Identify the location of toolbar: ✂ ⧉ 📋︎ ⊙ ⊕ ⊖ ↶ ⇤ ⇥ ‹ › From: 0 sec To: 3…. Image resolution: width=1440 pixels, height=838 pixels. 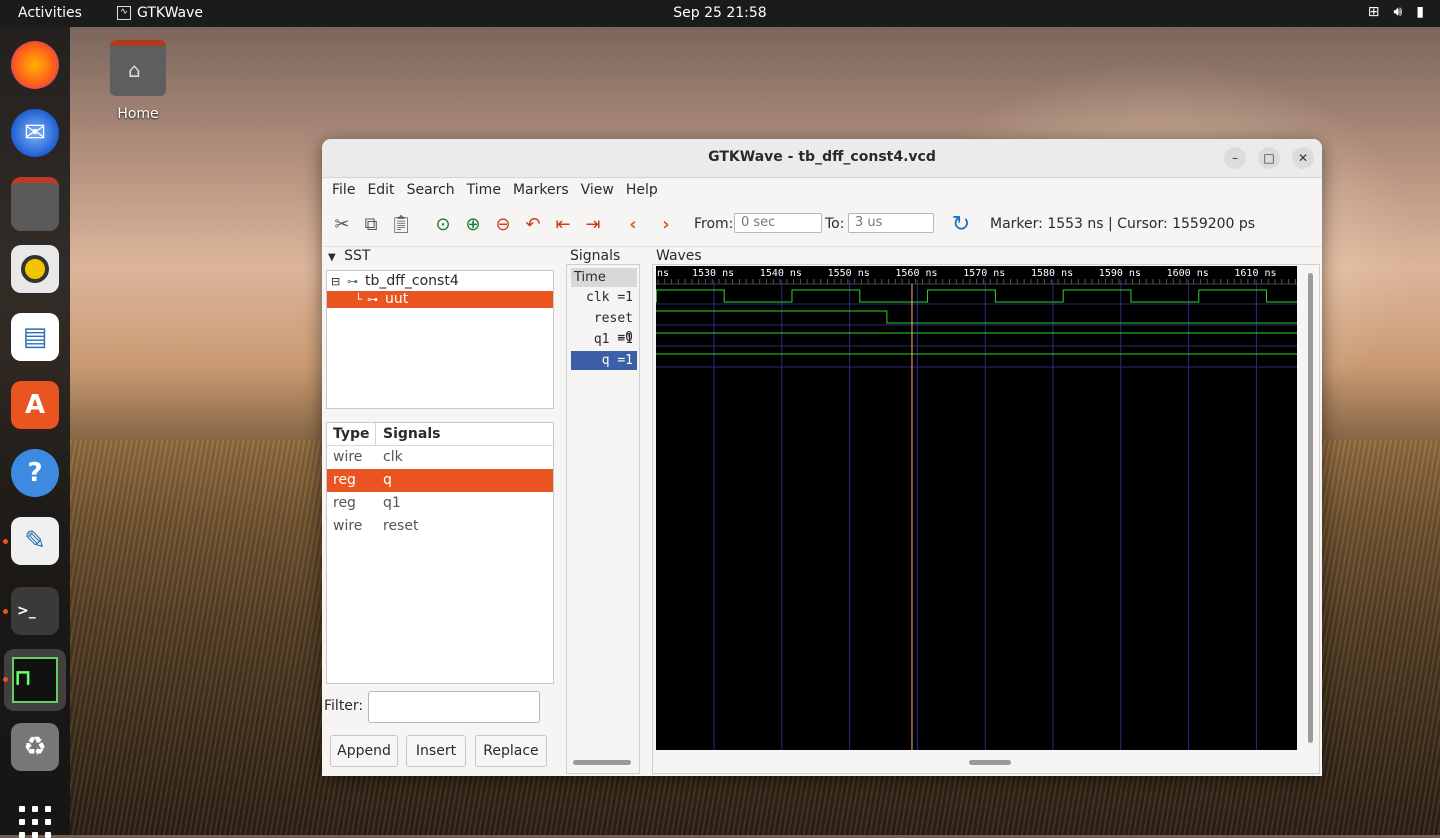
(822, 225).